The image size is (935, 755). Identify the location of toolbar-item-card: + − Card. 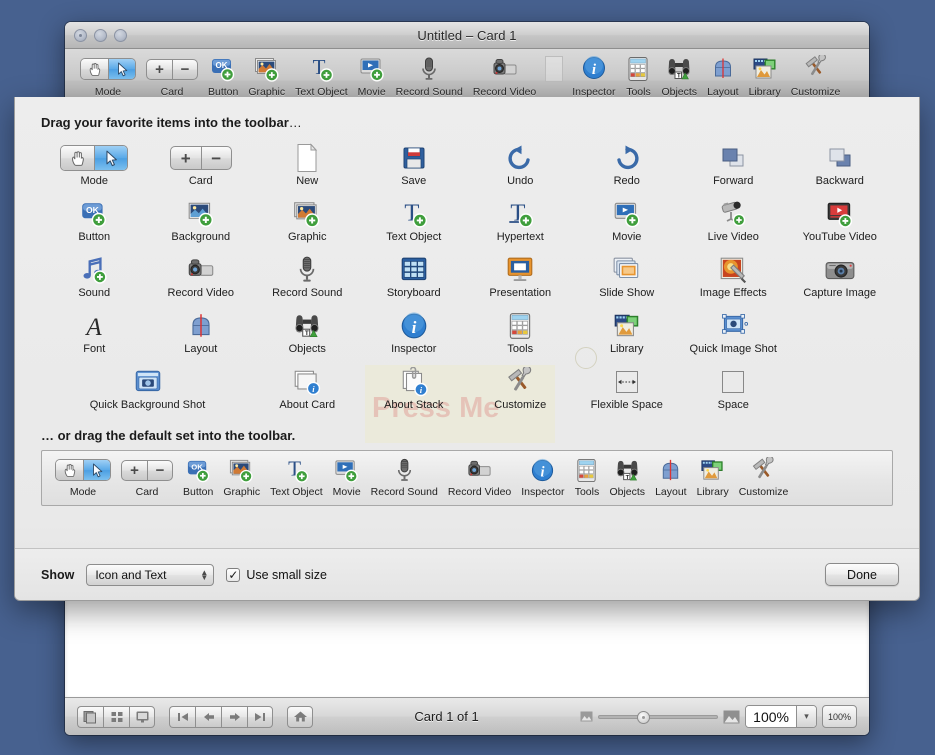
(172, 75).